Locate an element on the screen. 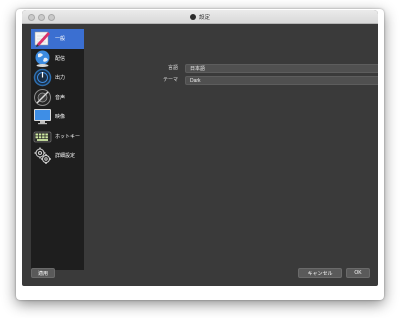  sidebar-item-label: 配信 is located at coordinates (60, 58).